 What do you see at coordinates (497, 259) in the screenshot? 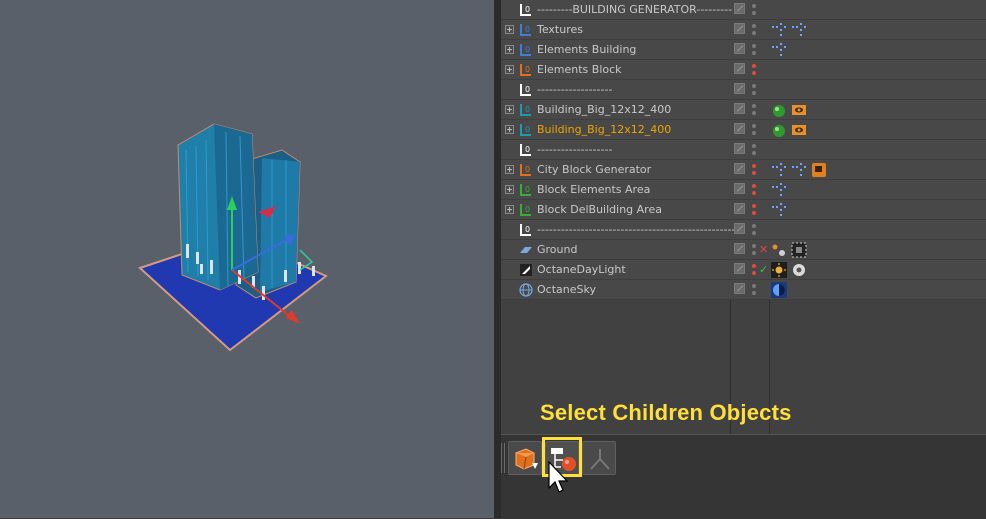
I see `panel-separator` at bounding box center [497, 259].